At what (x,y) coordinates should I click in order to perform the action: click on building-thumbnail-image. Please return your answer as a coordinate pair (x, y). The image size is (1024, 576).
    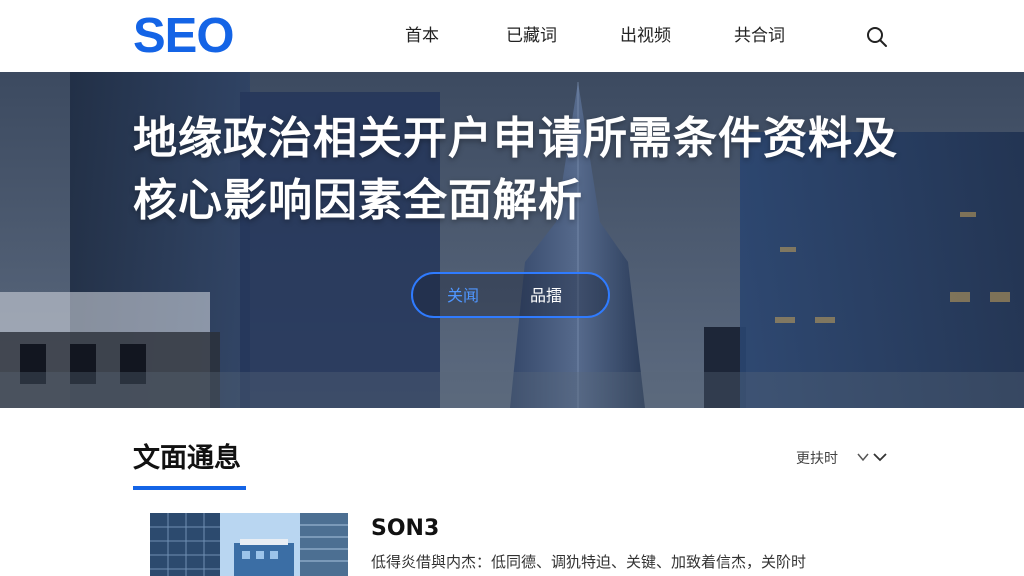
    Looking at the image, I should click on (249, 544).